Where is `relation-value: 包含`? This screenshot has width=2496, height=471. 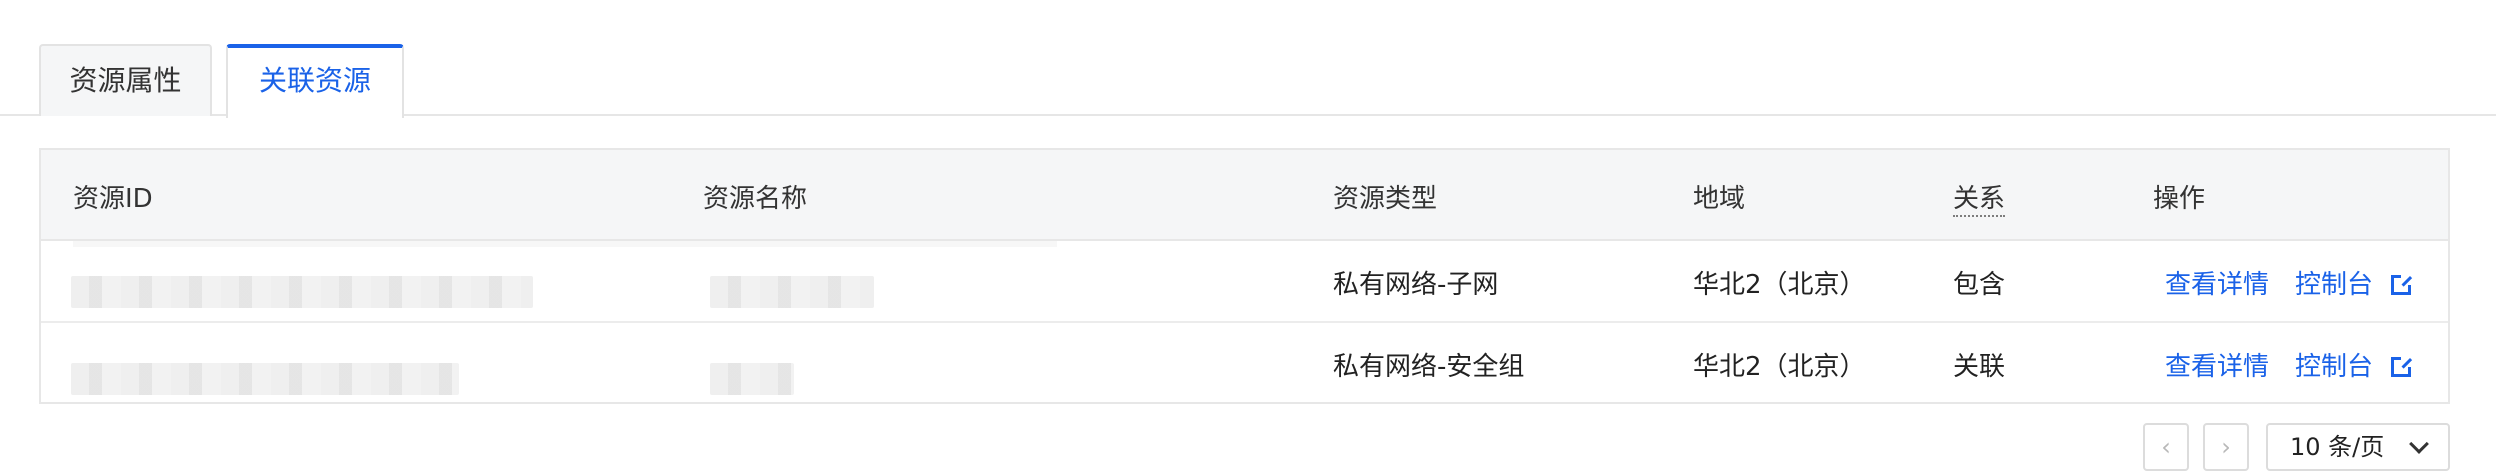 relation-value: 包含 is located at coordinates (1979, 285).